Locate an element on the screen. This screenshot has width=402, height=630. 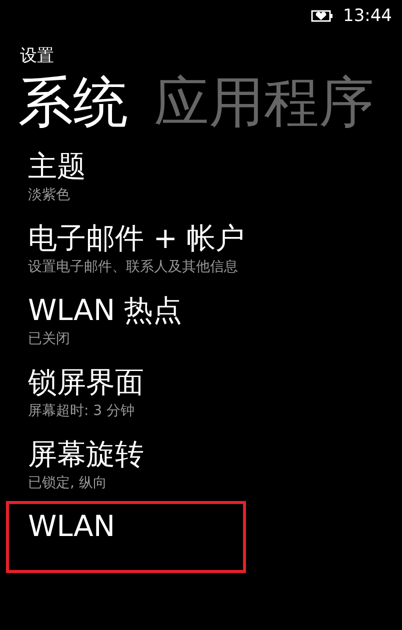
app-title: 设置 is located at coordinates (37, 56).